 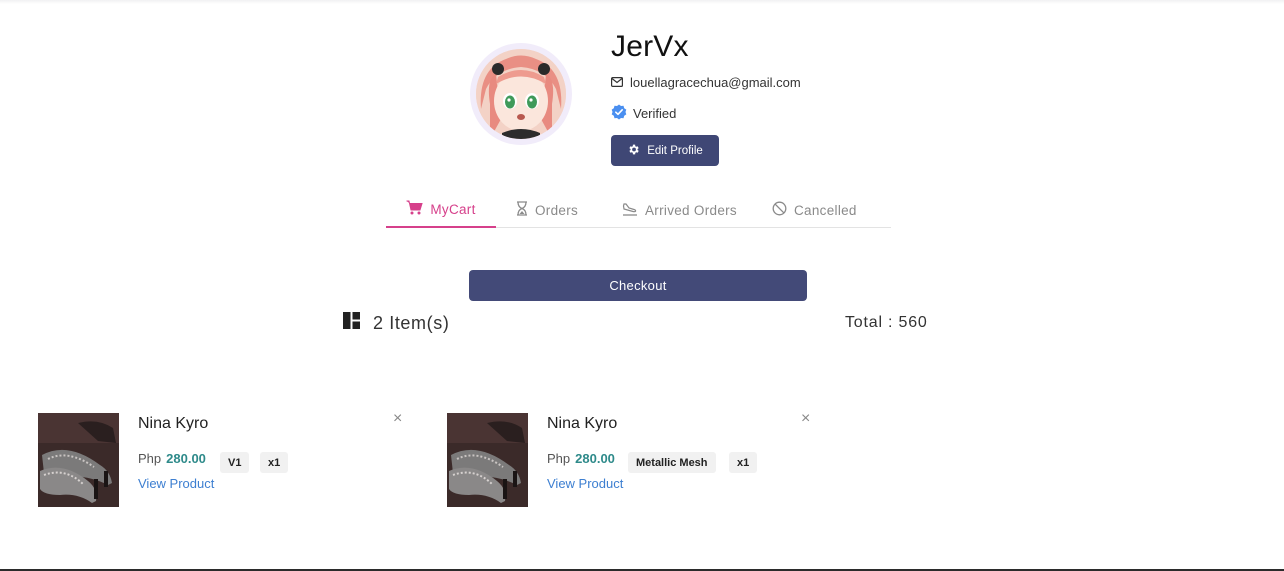 I want to click on variant-tag: V1, so click(x=235, y=462).